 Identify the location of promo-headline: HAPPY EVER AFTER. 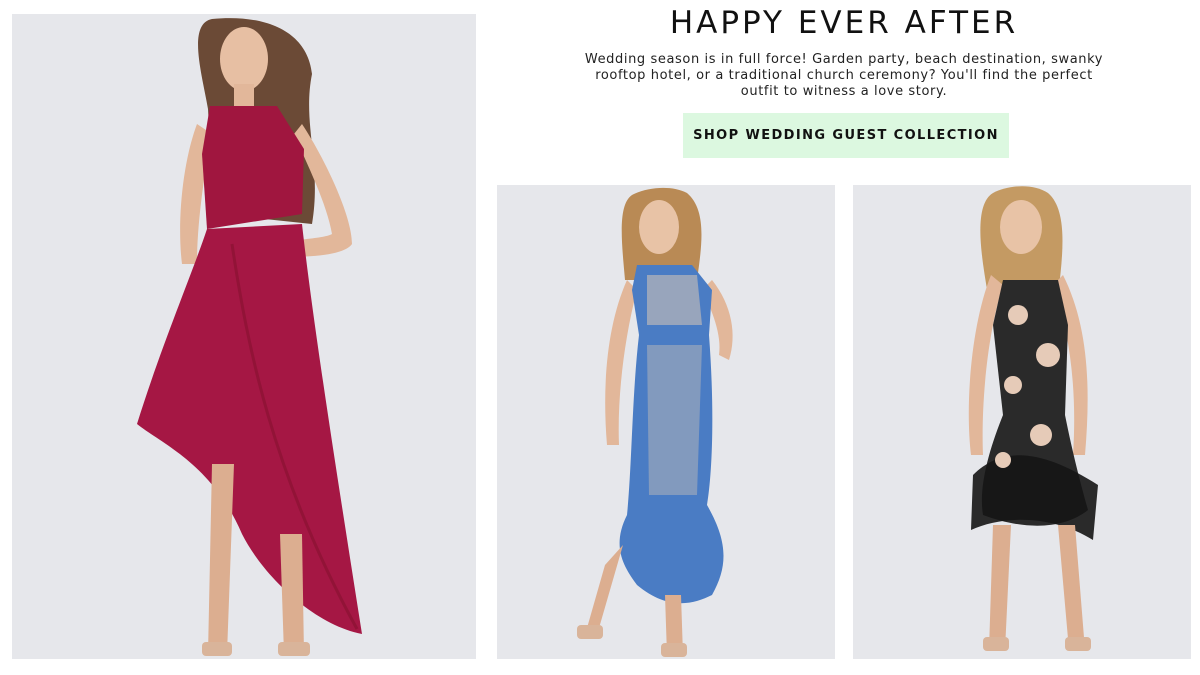
(844, 23).